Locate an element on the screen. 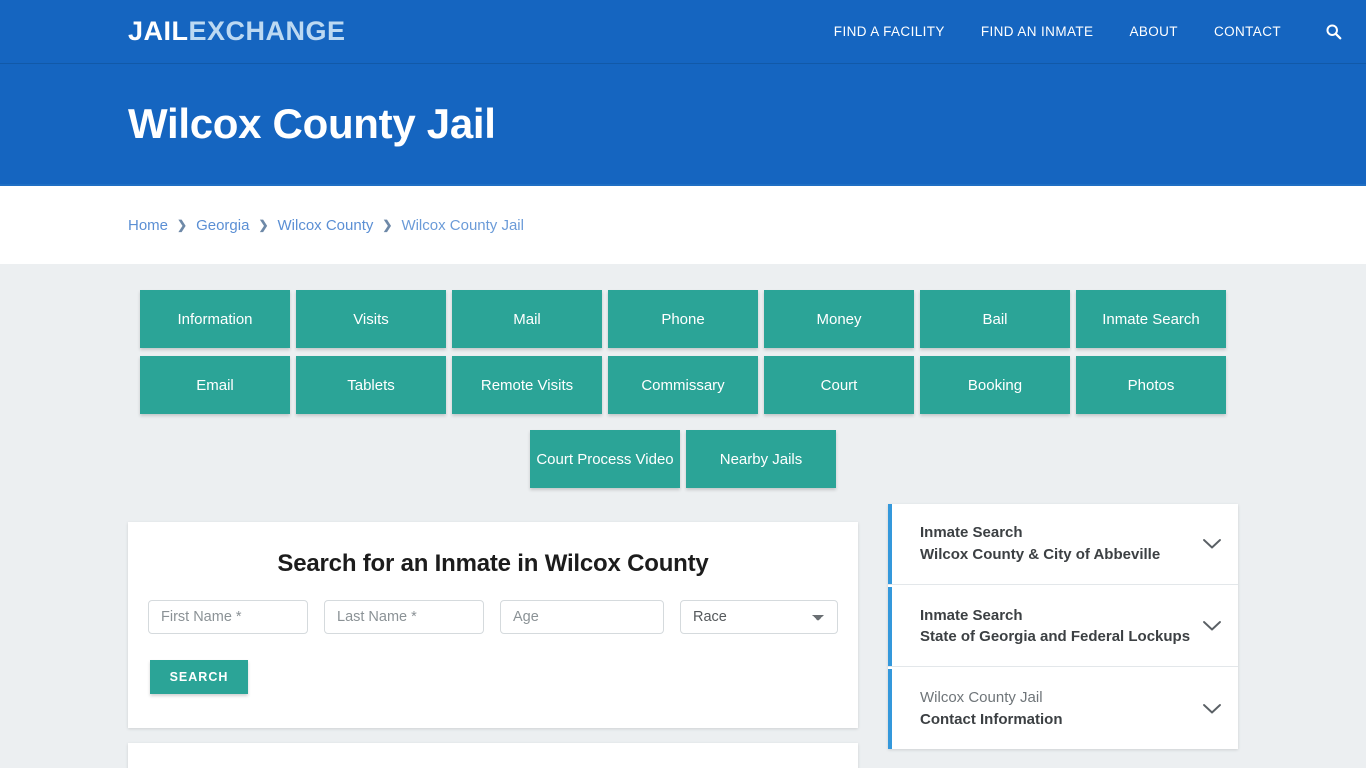 The width and height of the screenshot is (1366, 768). tile-row-3: Court Process Video Nearby Jails is located at coordinates (683, 459).